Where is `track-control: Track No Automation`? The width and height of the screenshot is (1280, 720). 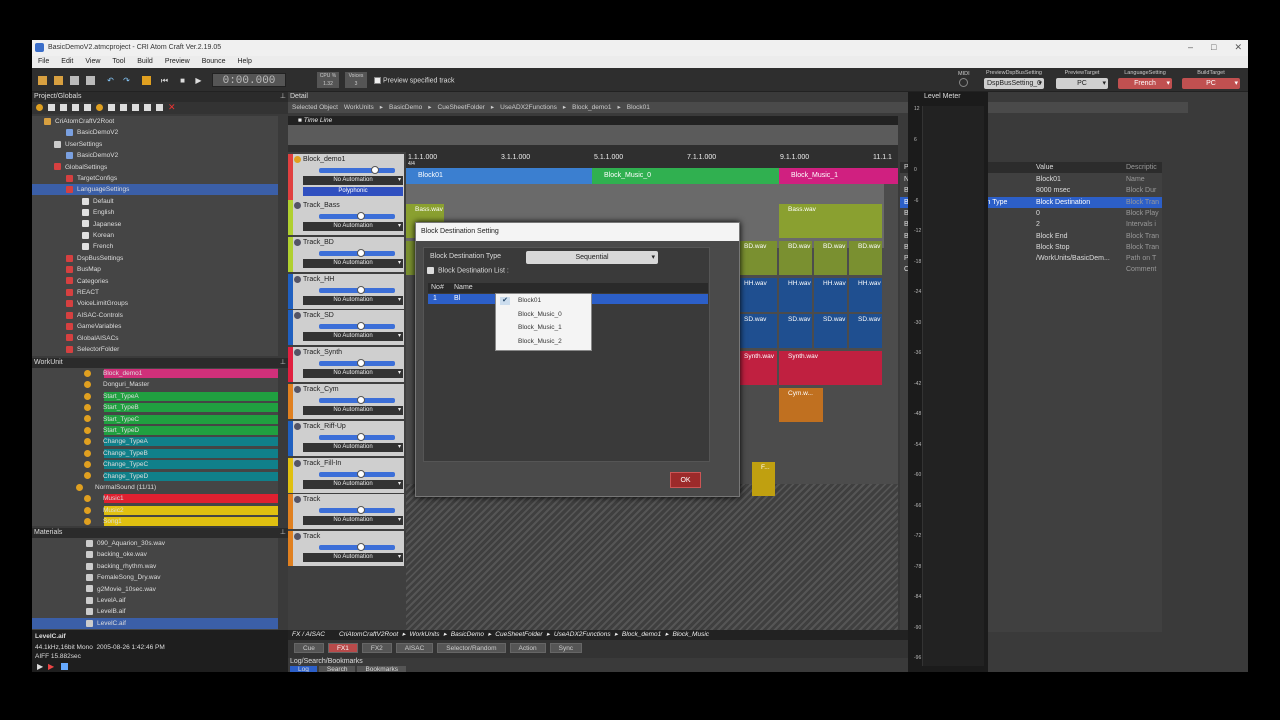
track-control: Track No Automation is located at coordinates (346, 512).